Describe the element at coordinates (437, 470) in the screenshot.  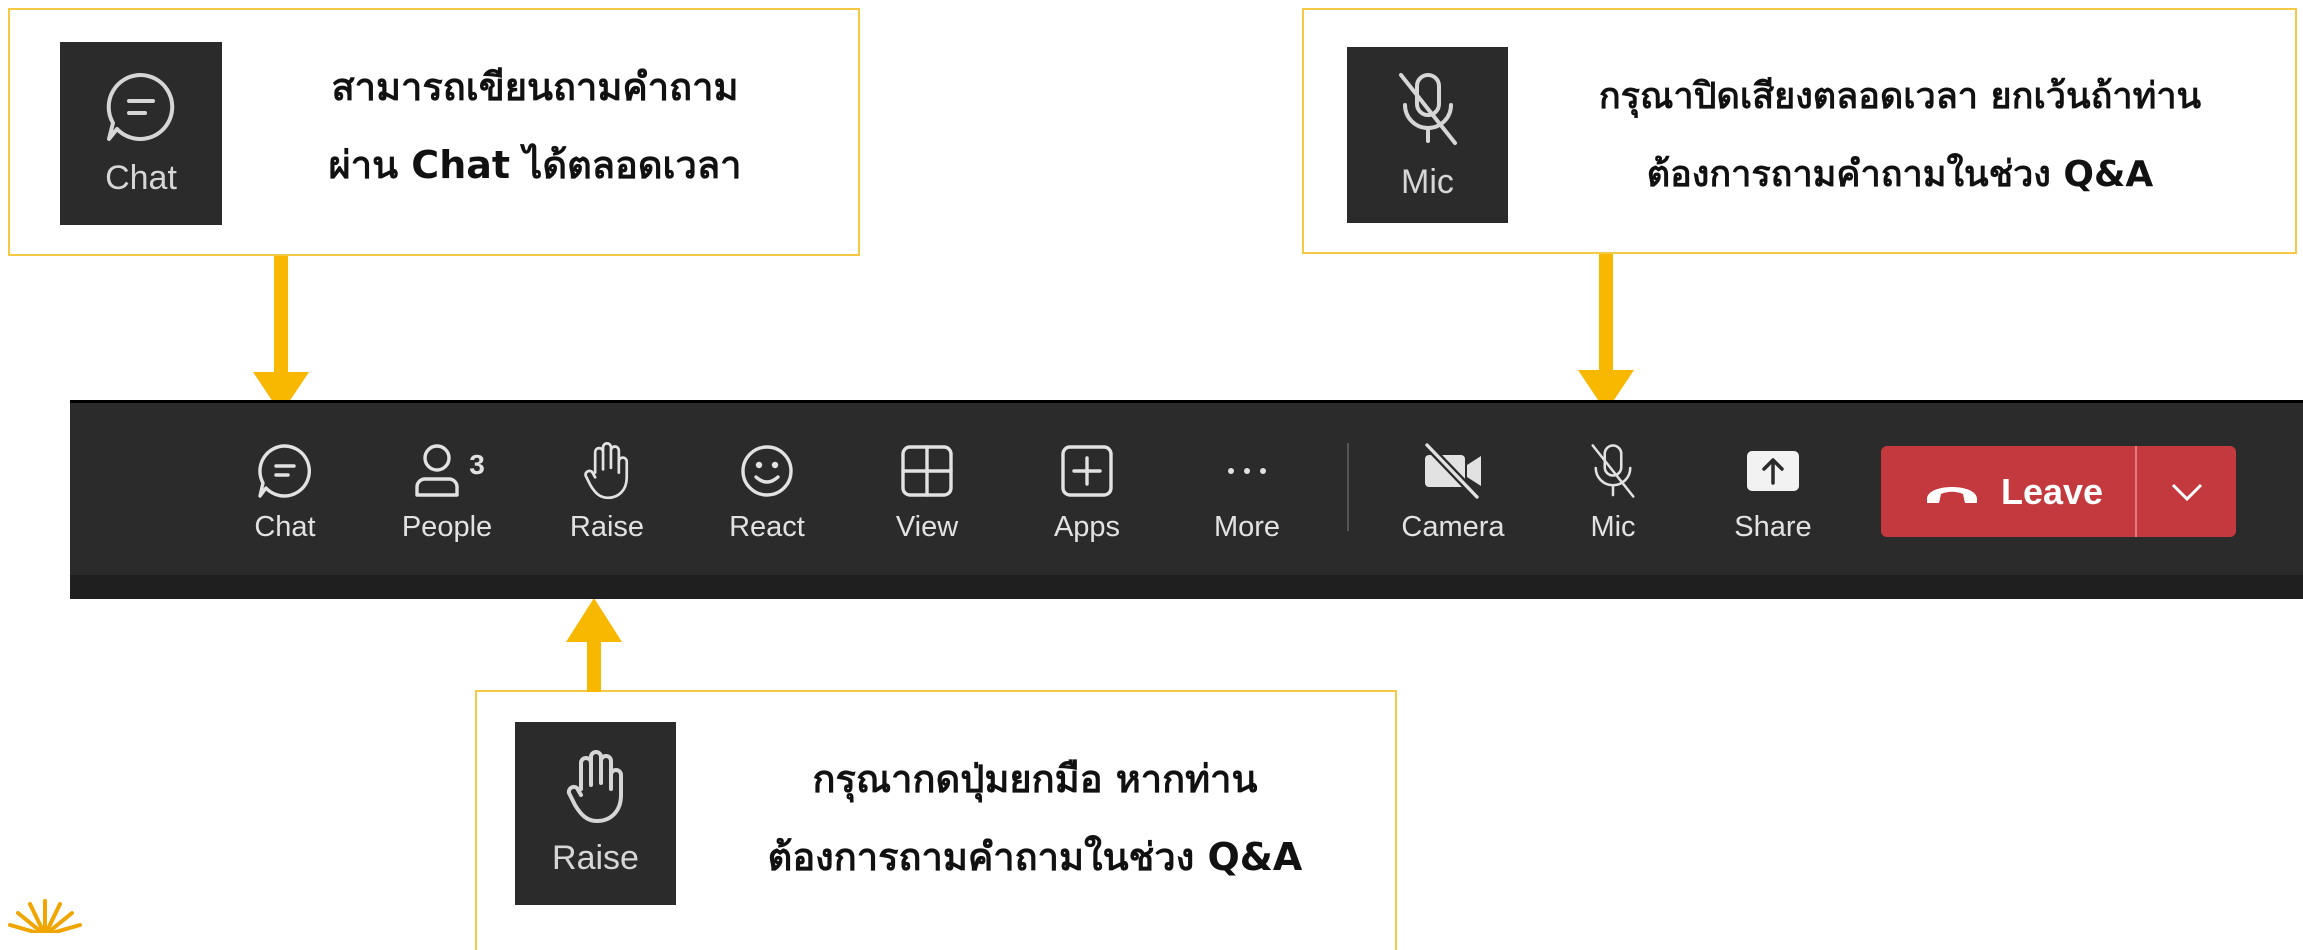
I see `people-icon` at that location.